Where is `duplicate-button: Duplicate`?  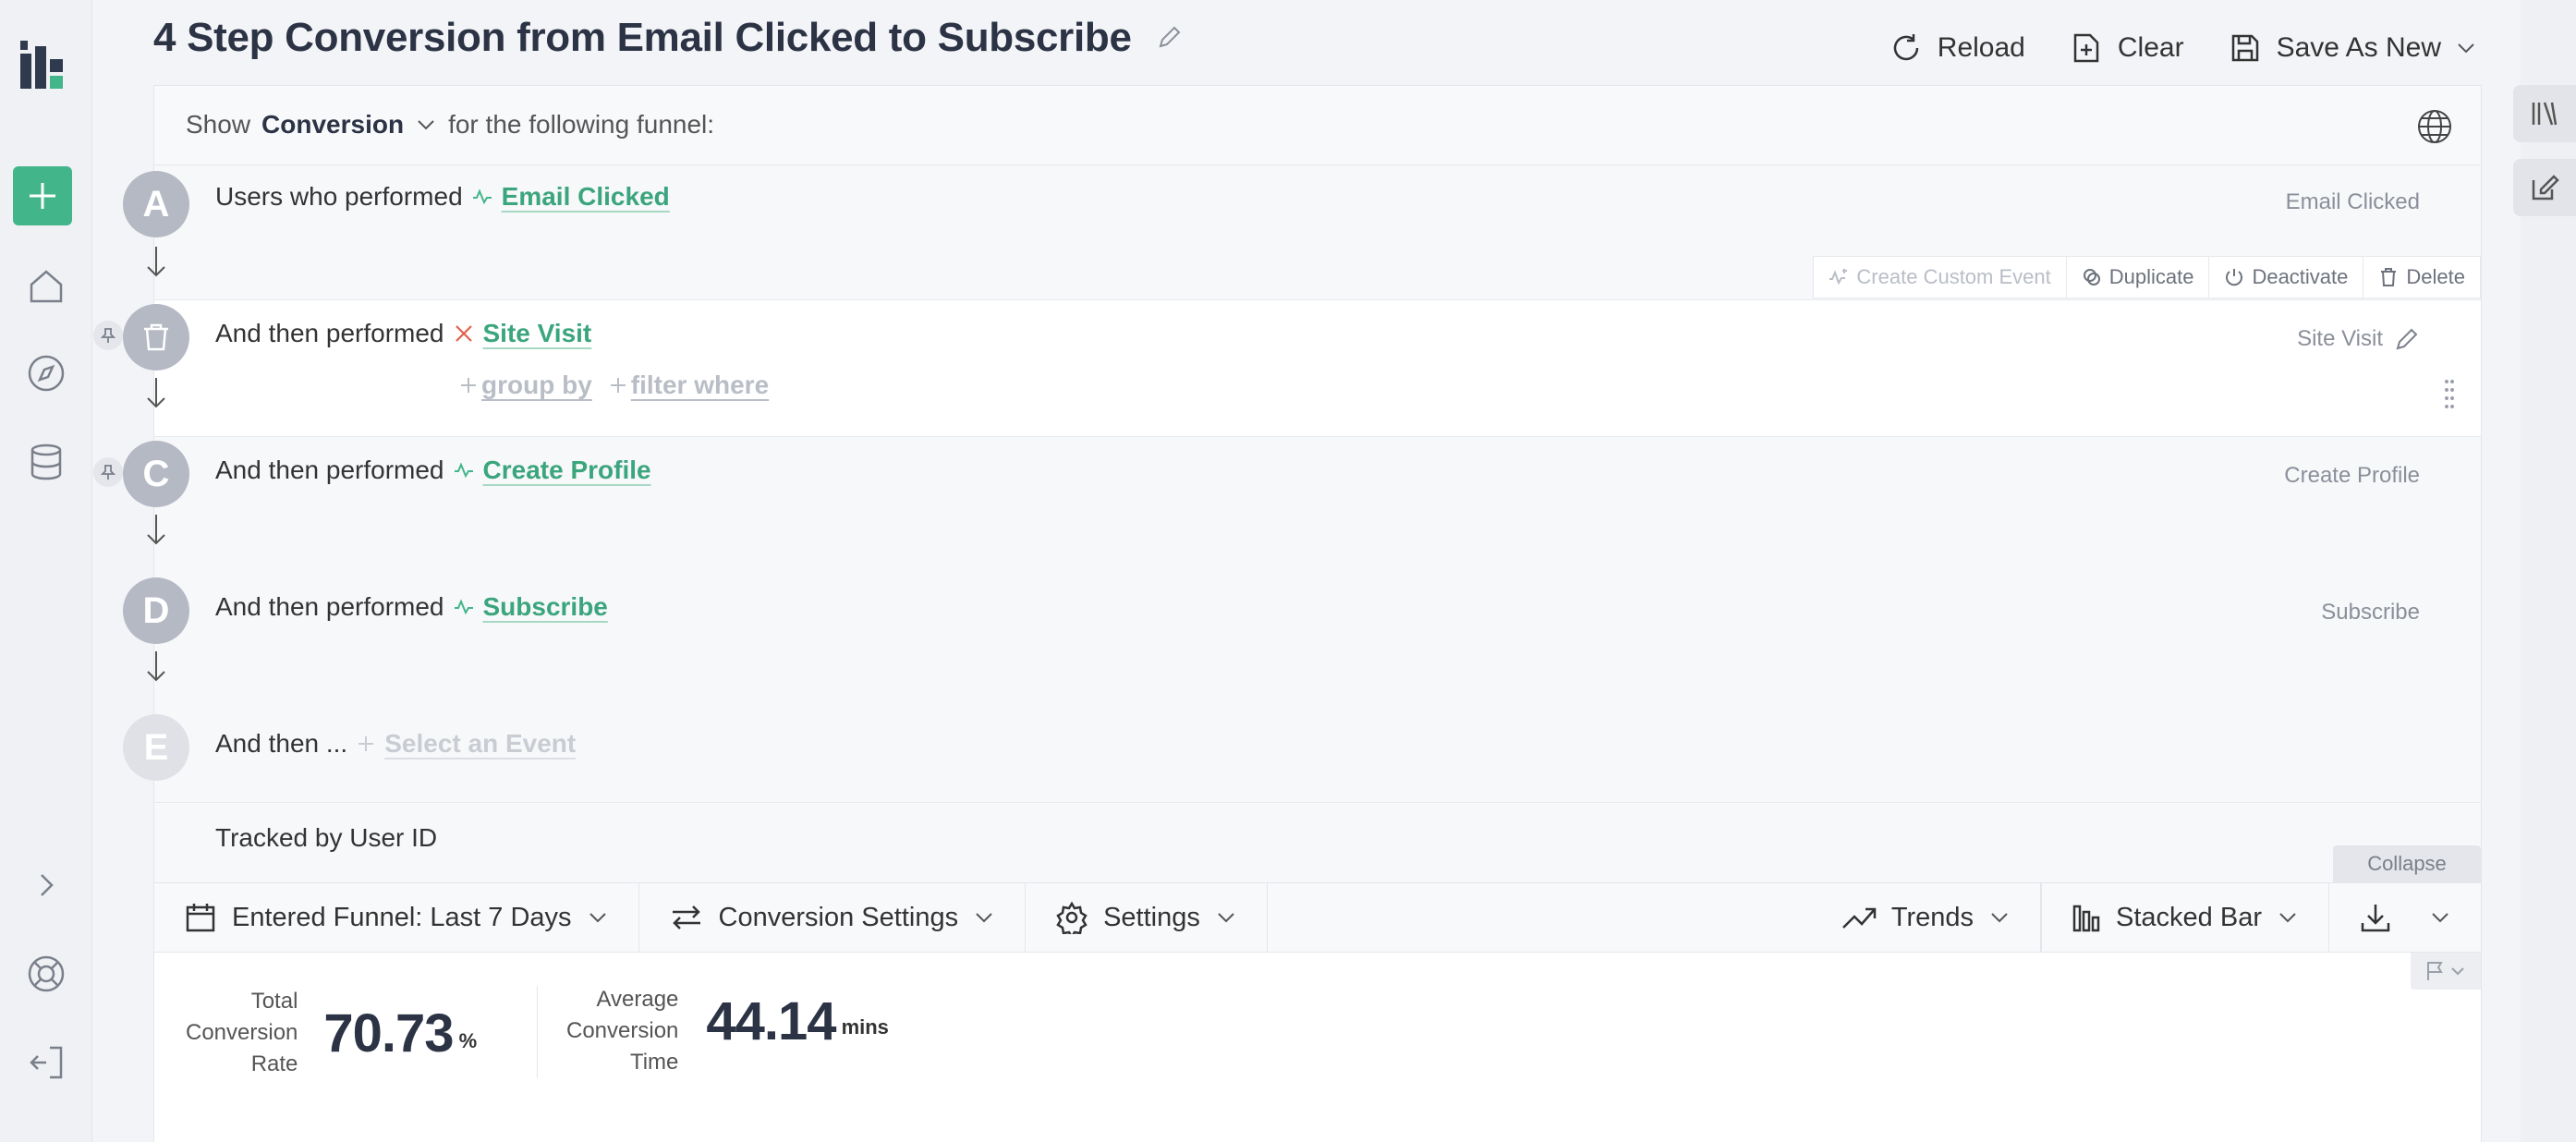 duplicate-button: Duplicate is located at coordinates (2138, 277).